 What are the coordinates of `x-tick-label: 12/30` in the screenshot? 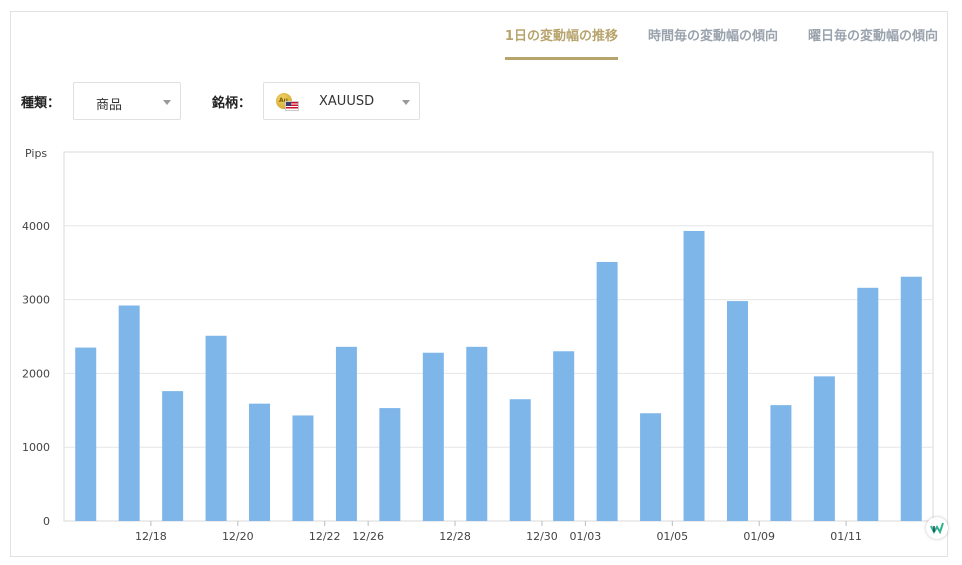 It's located at (542, 536).